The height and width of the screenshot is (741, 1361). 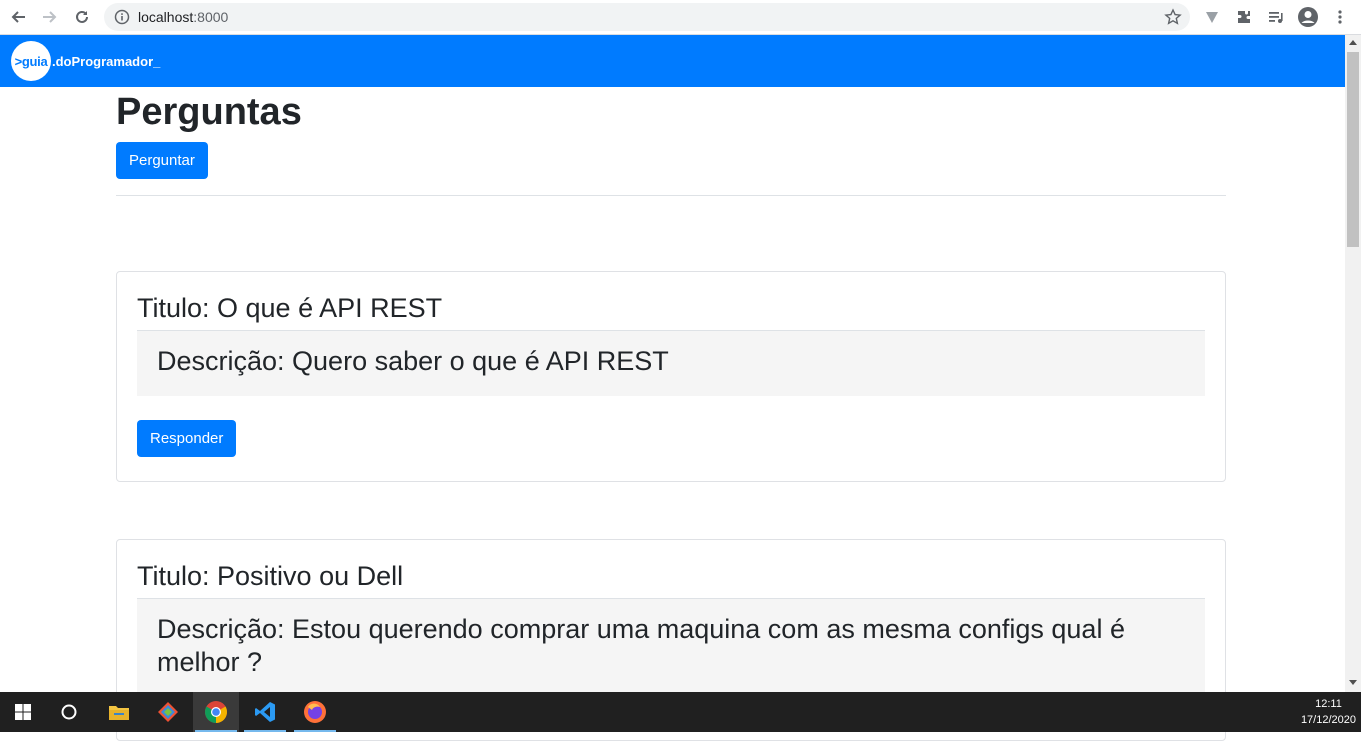 What do you see at coordinates (315, 712) in the screenshot?
I see `firefox-icon` at bounding box center [315, 712].